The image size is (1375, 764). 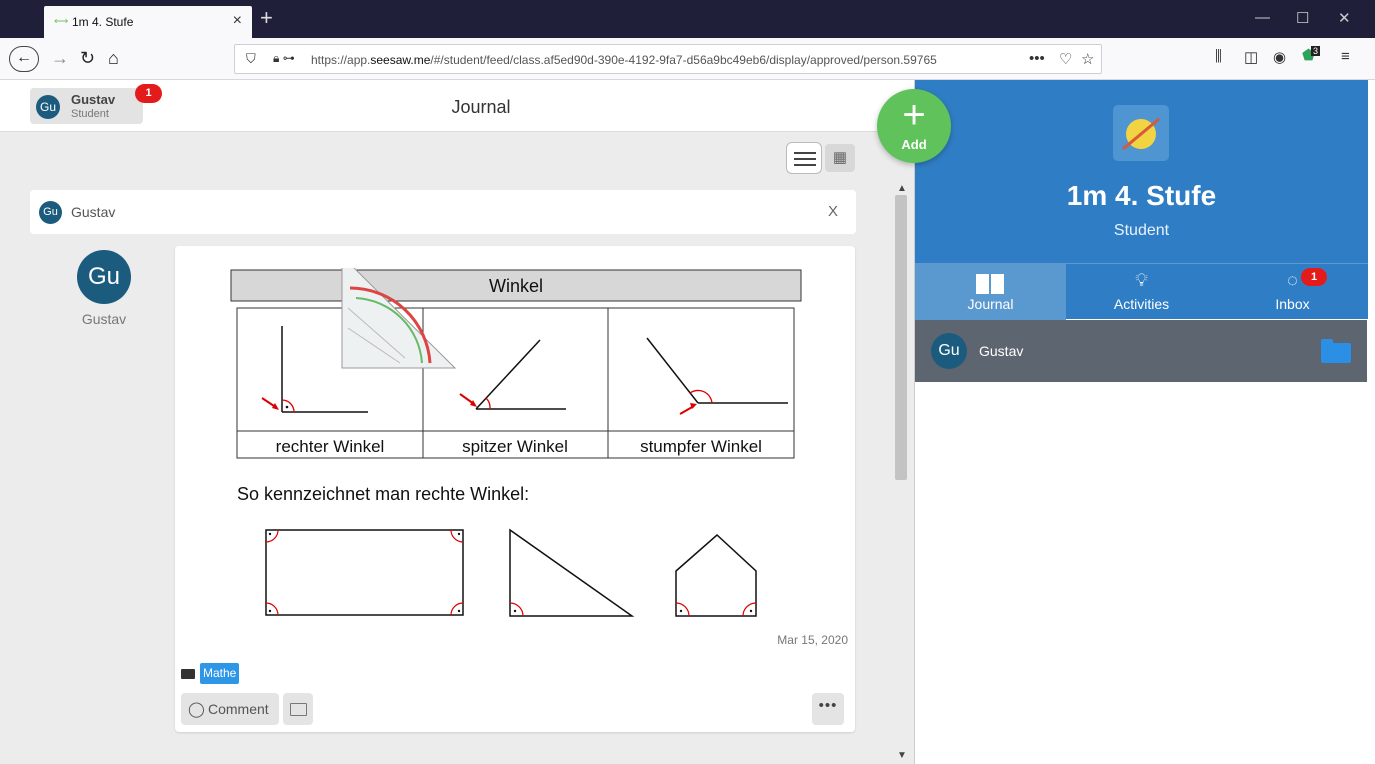 What do you see at coordinates (914, 115) in the screenshot?
I see `plus-icon: +` at bounding box center [914, 115].